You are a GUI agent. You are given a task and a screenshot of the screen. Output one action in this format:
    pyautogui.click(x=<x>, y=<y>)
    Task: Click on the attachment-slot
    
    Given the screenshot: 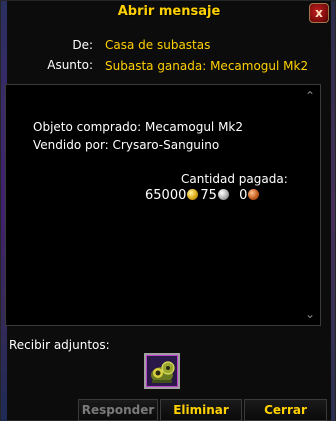 What is the action you would take?
    pyautogui.click(x=162, y=371)
    